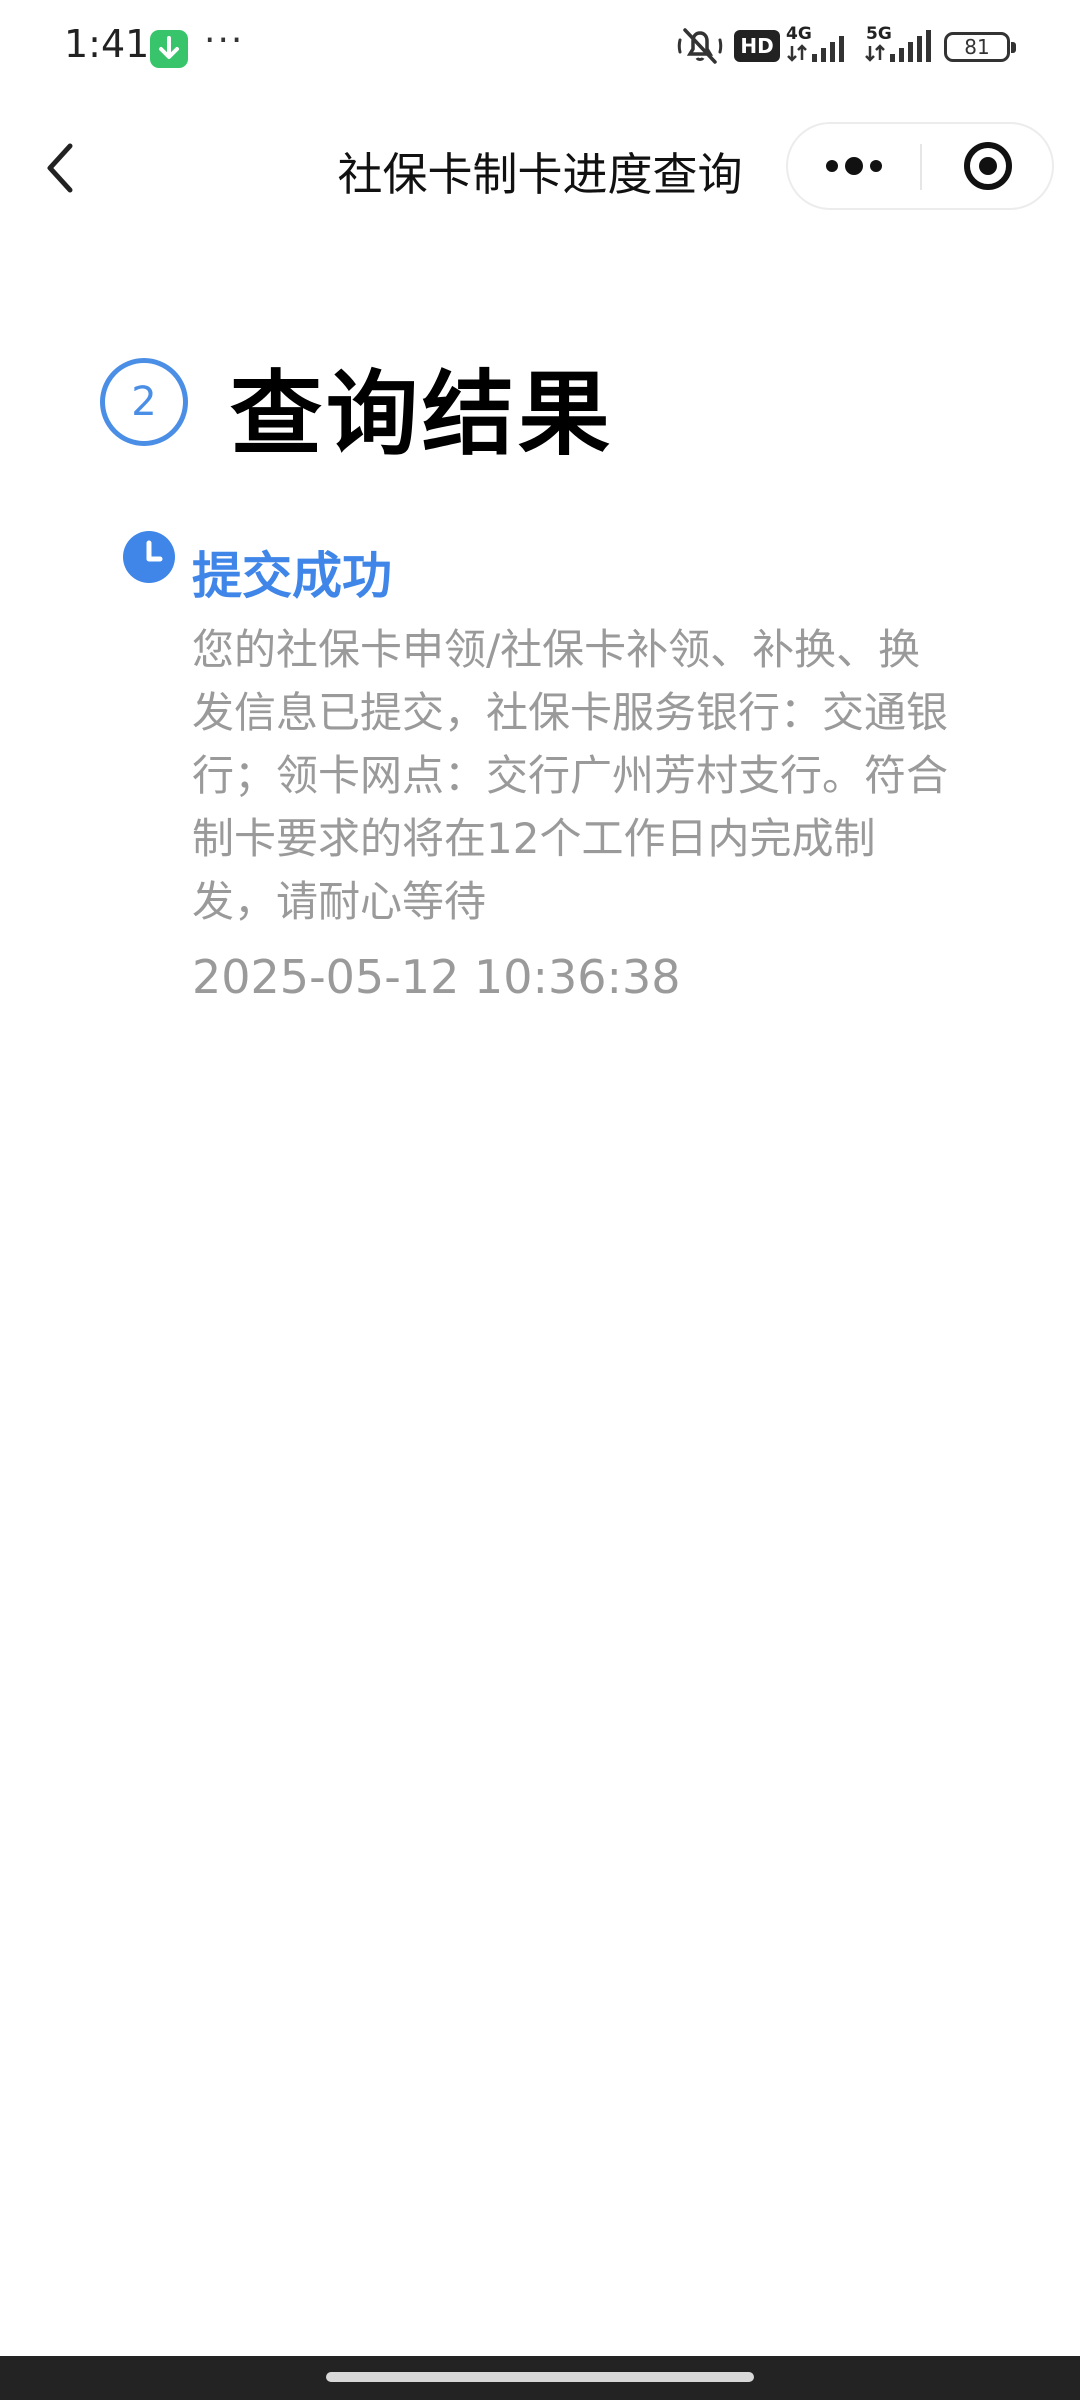 Image resolution: width=1080 pixels, height=2400 pixels. I want to click on status-timestamp: 2025-05-12 10:36:38, so click(436, 977).